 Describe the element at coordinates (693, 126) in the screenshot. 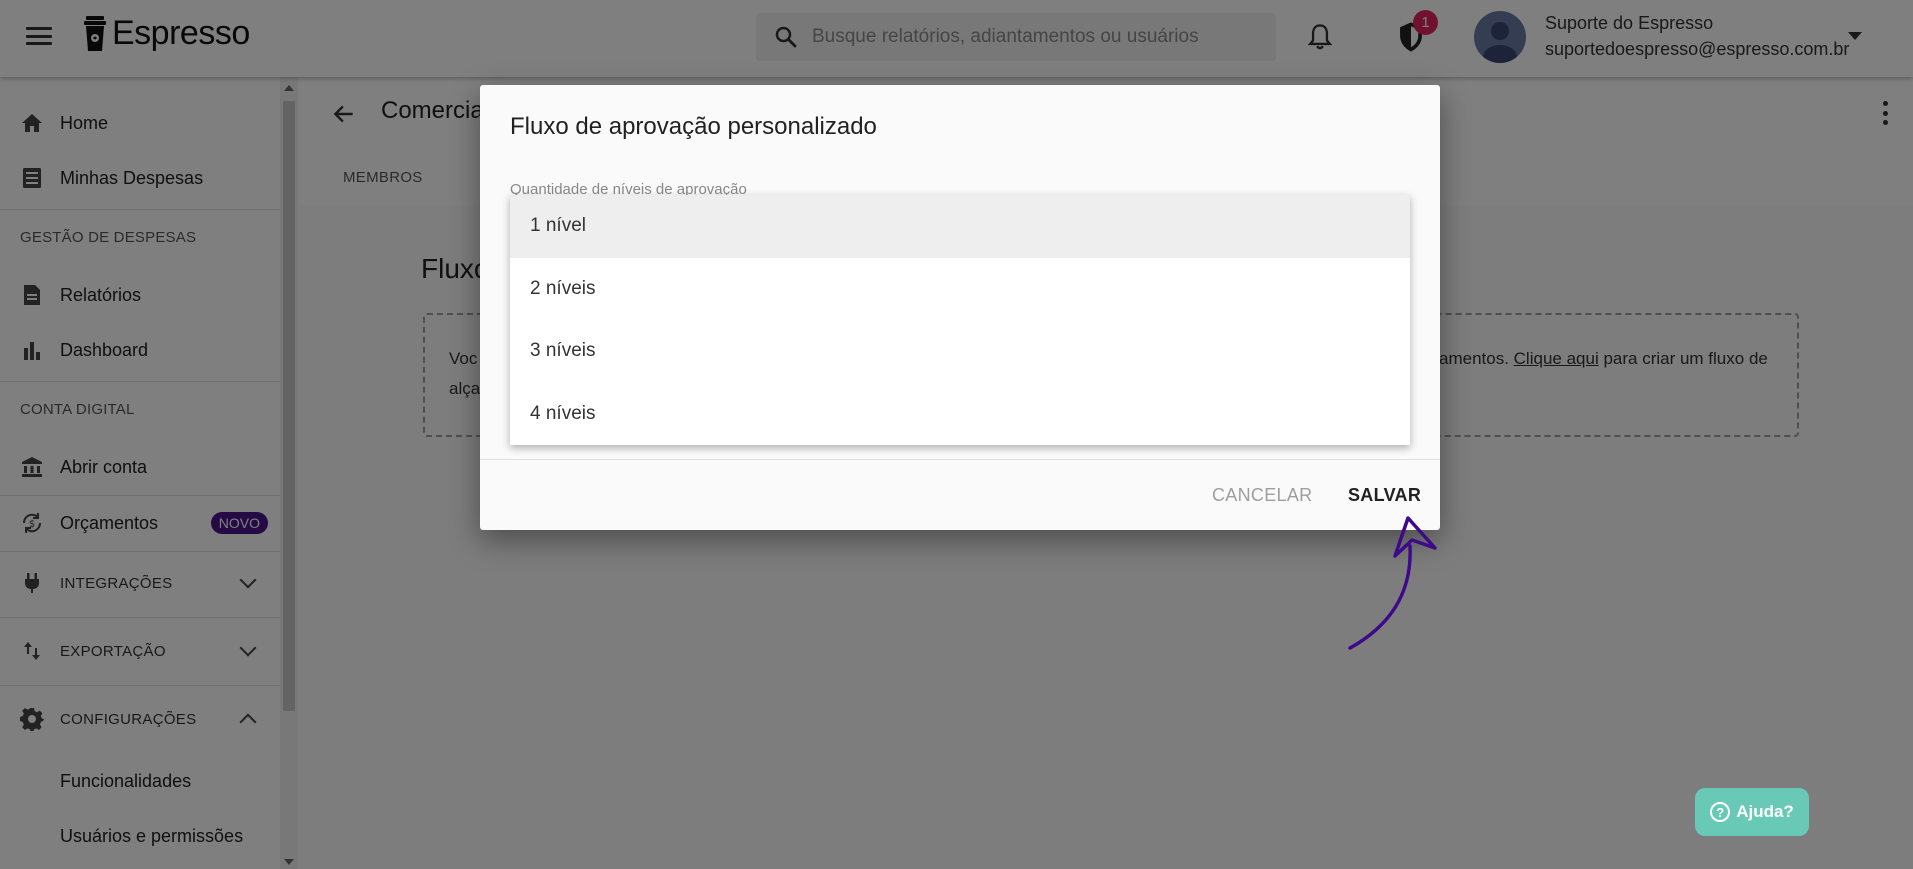

I see `dialog-title: Fluxo de aprovação personalizado` at that location.